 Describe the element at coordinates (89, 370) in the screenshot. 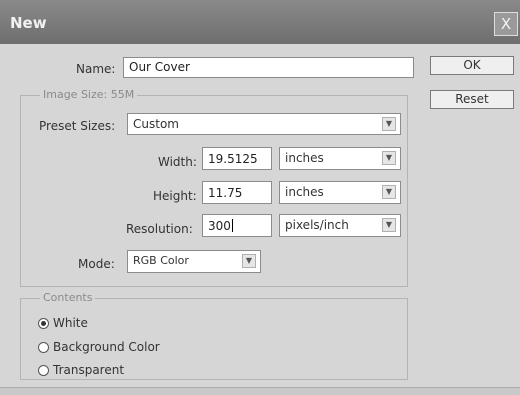

I see `radio-label-transparent: Transparent` at that location.